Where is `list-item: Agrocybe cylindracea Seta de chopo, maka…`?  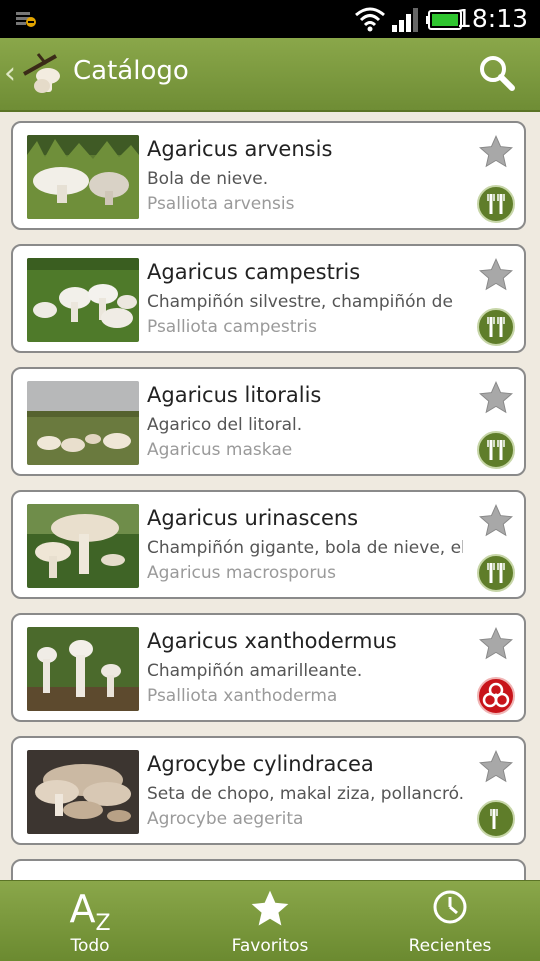
list-item: Agrocybe cylindracea Seta de chopo, maka… is located at coordinates (268, 790).